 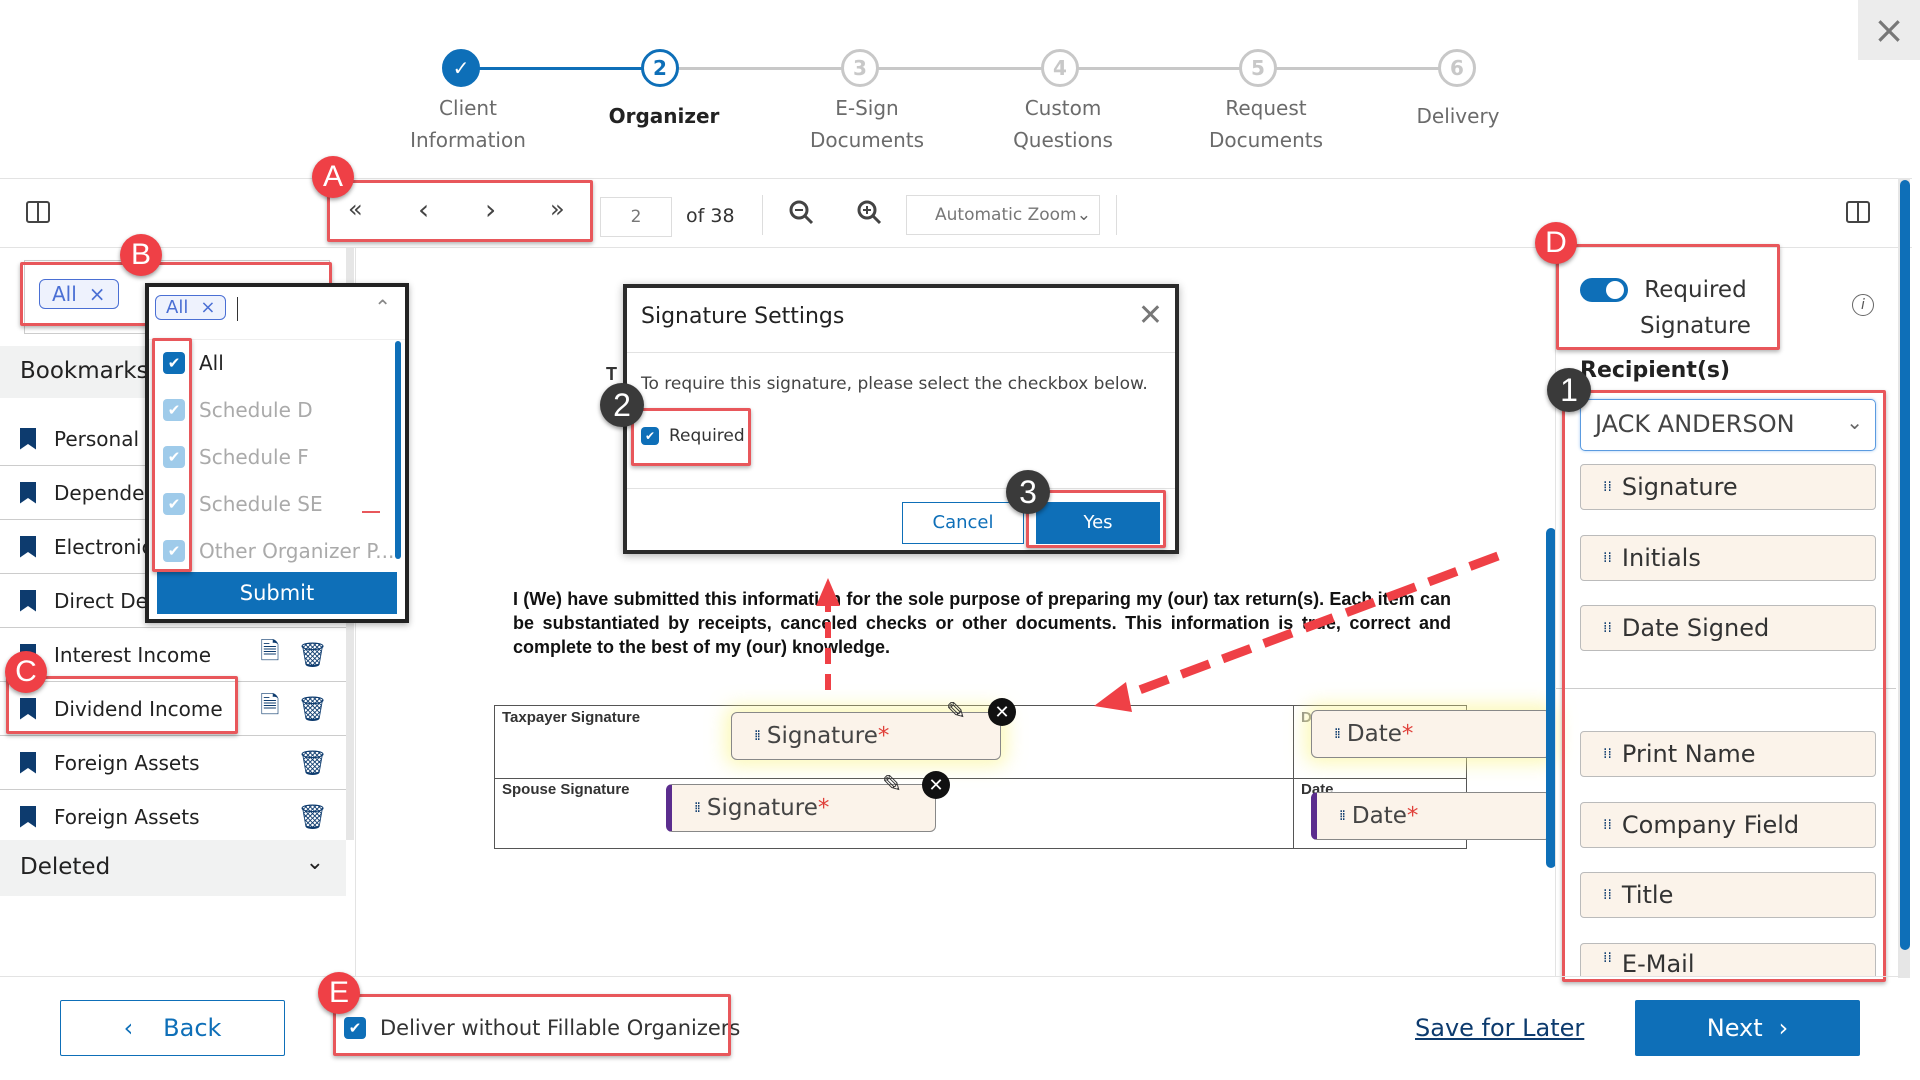 I want to click on next-button: Next ›, so click(x=1747, y=1028).